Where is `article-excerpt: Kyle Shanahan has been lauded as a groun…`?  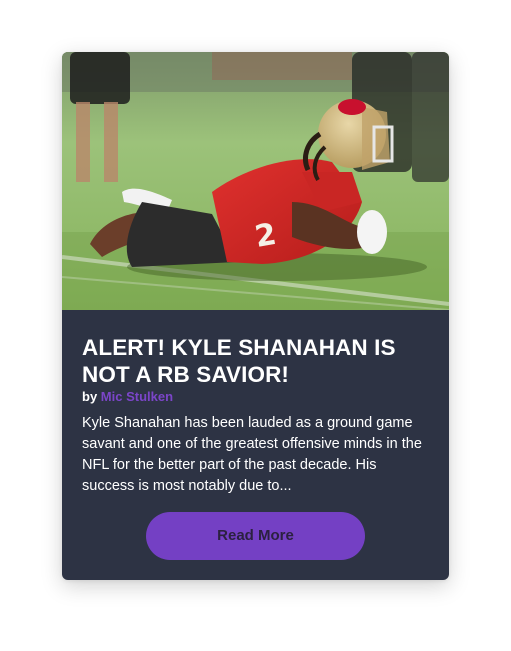
article-excerpt: Kyle Shanahan has been lauded as a groun… is located at coordinates (252, 454).